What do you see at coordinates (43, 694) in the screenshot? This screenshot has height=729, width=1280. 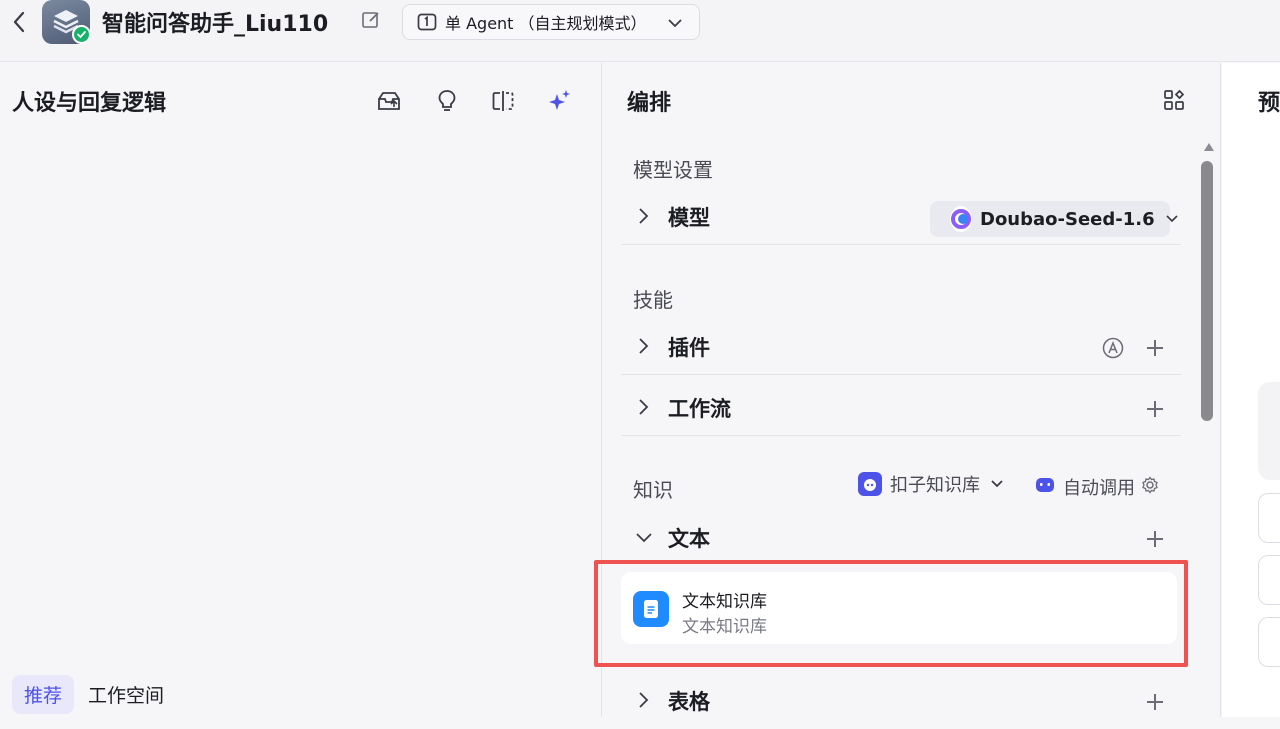 I see `tab-recommended: 推荐` at bounding box center [43, 694].